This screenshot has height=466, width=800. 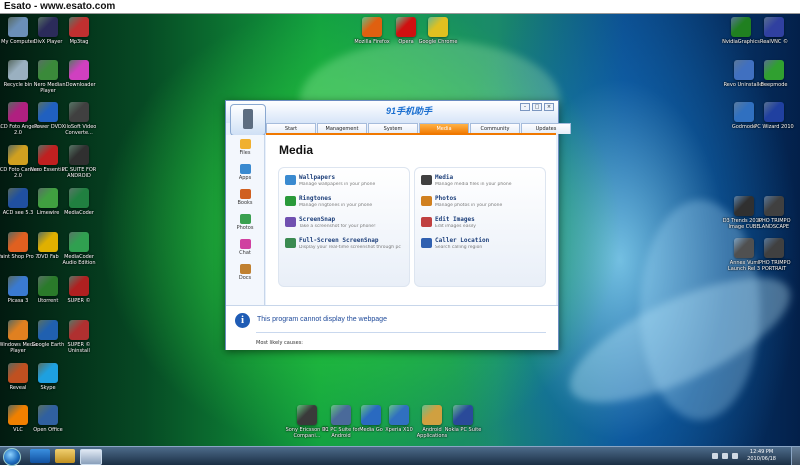 I want to click on window-controls: – □ ×, so click(x=537, y=107).